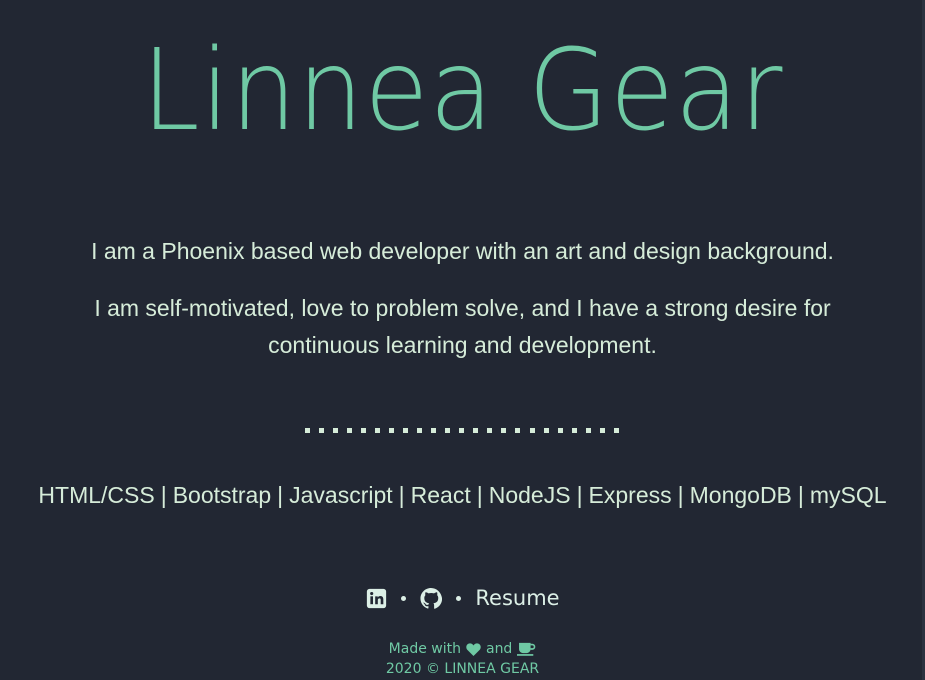 This screenshot has height=680, width=925. I want to click on social-links: Resume, so click(462, 598).